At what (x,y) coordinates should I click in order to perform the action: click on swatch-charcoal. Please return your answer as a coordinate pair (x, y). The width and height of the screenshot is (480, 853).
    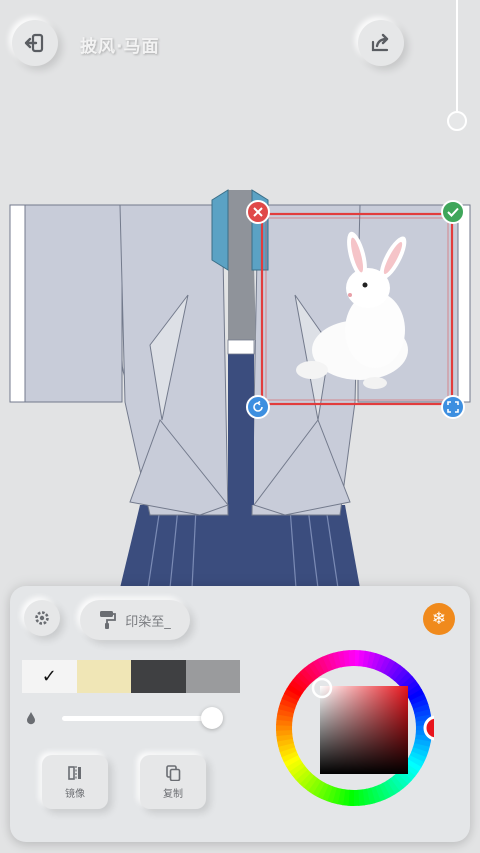
    Looking at the image, I should click on (158, 676).